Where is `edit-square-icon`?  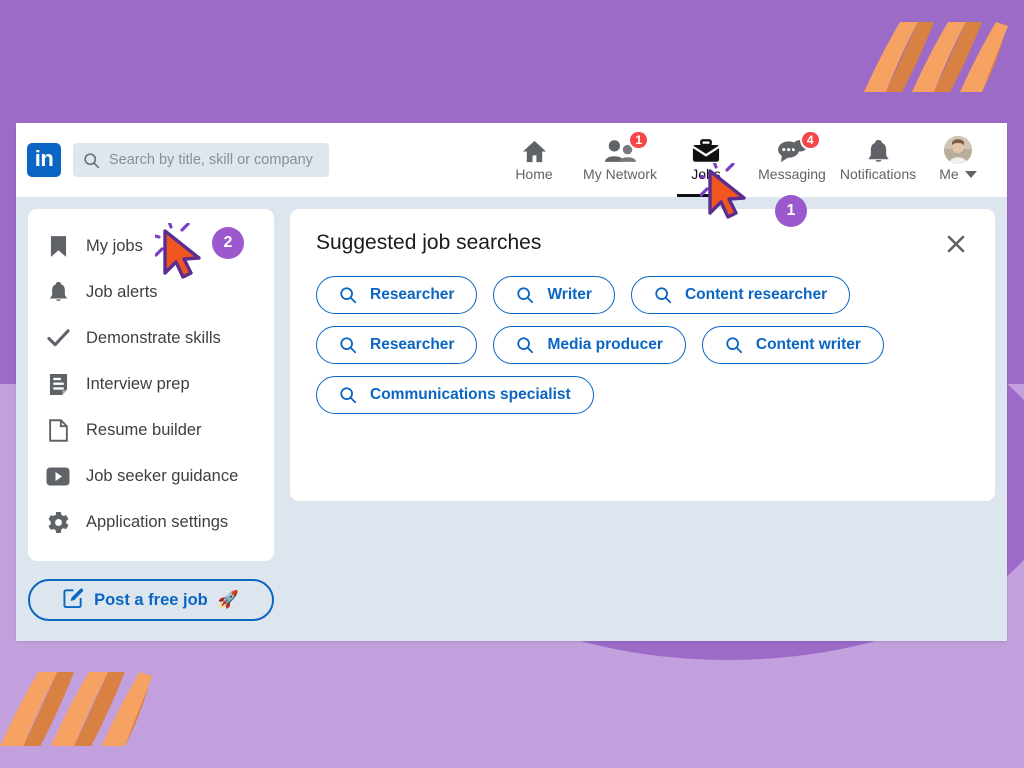 edit-square-icon is located at coordinates (73, 600).